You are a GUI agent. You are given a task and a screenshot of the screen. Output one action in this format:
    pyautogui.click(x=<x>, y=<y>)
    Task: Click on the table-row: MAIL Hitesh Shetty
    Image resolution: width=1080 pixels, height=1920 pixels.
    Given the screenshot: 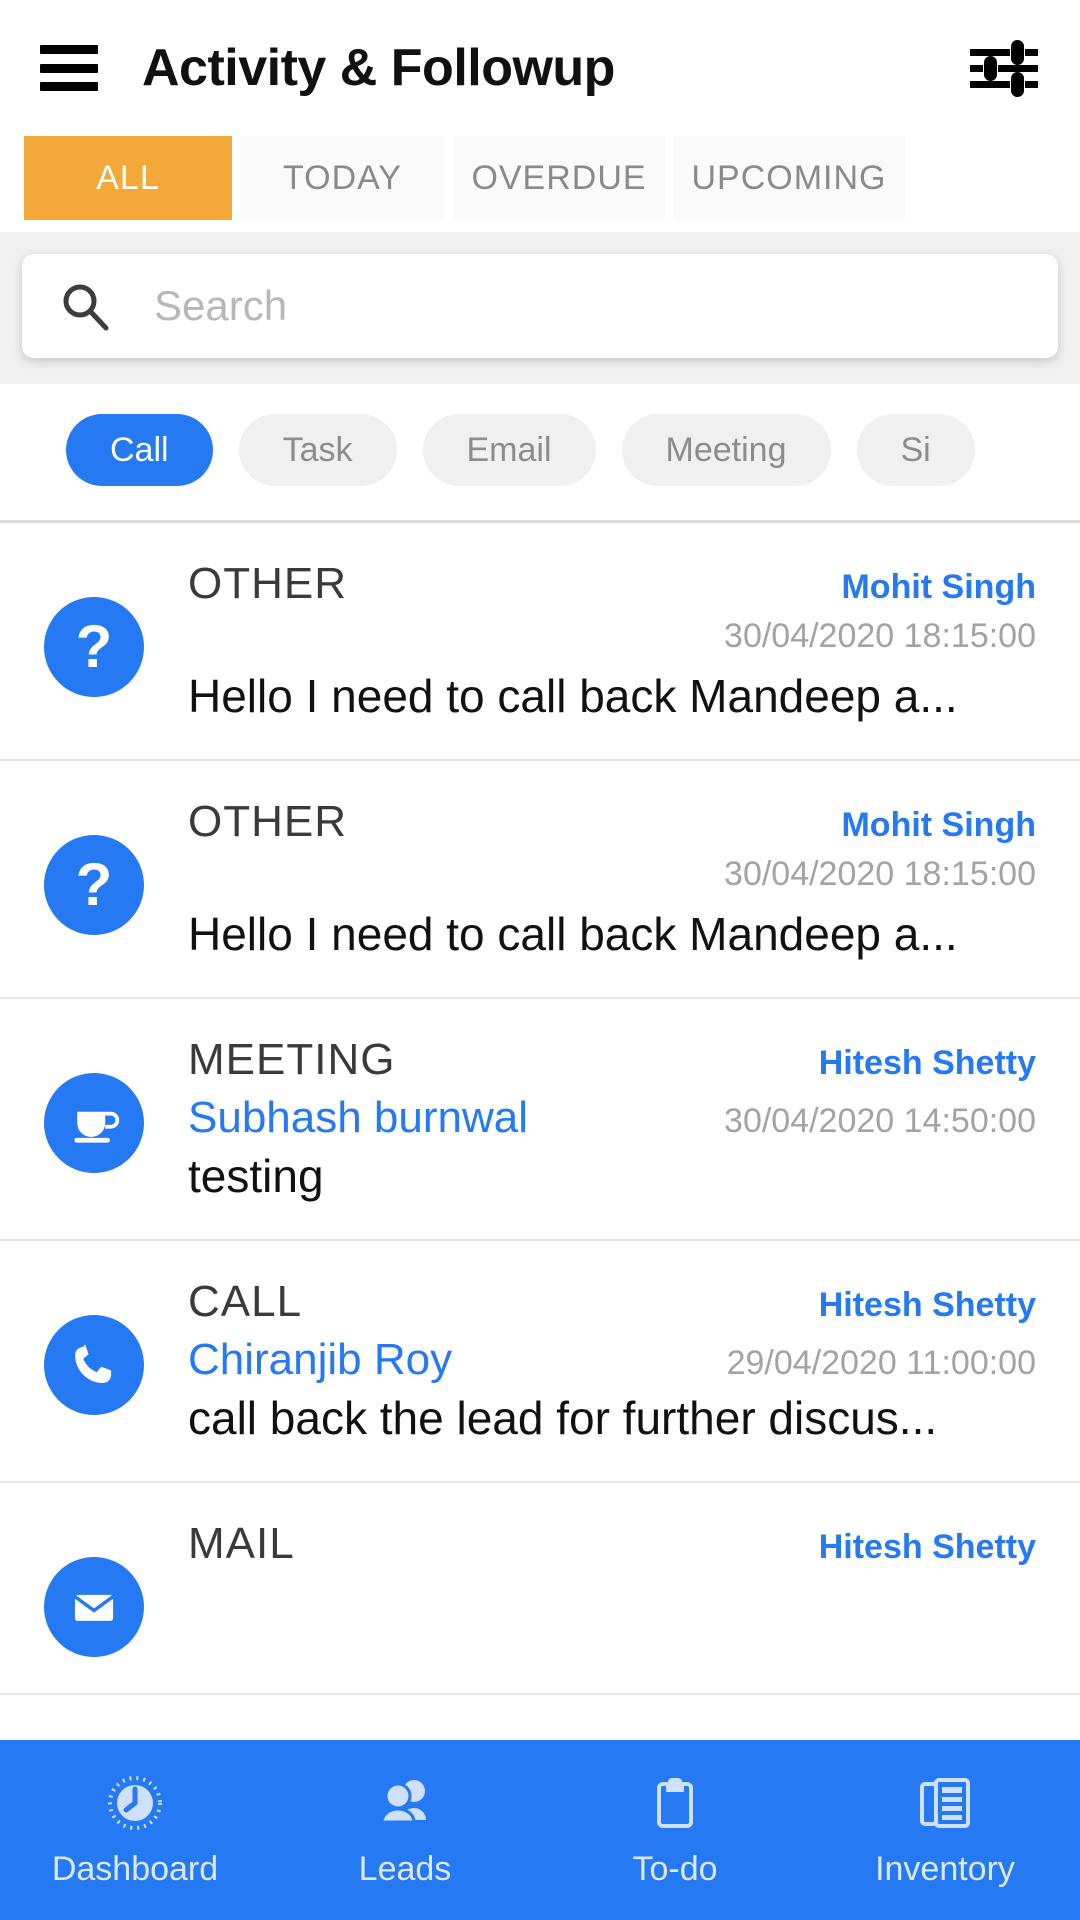 What is the action you would take?
    pyautogui.click(x=540, y=1589)
    